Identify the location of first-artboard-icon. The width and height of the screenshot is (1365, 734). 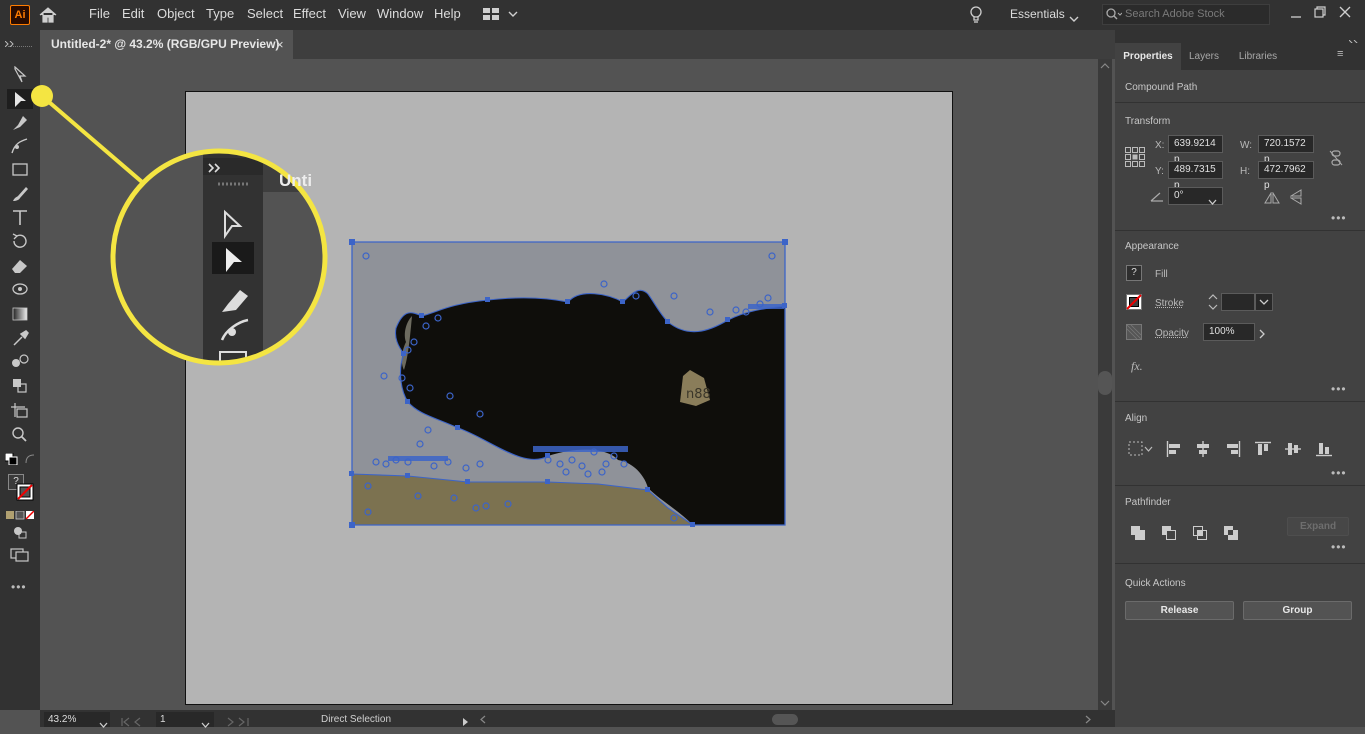
(134, 723).